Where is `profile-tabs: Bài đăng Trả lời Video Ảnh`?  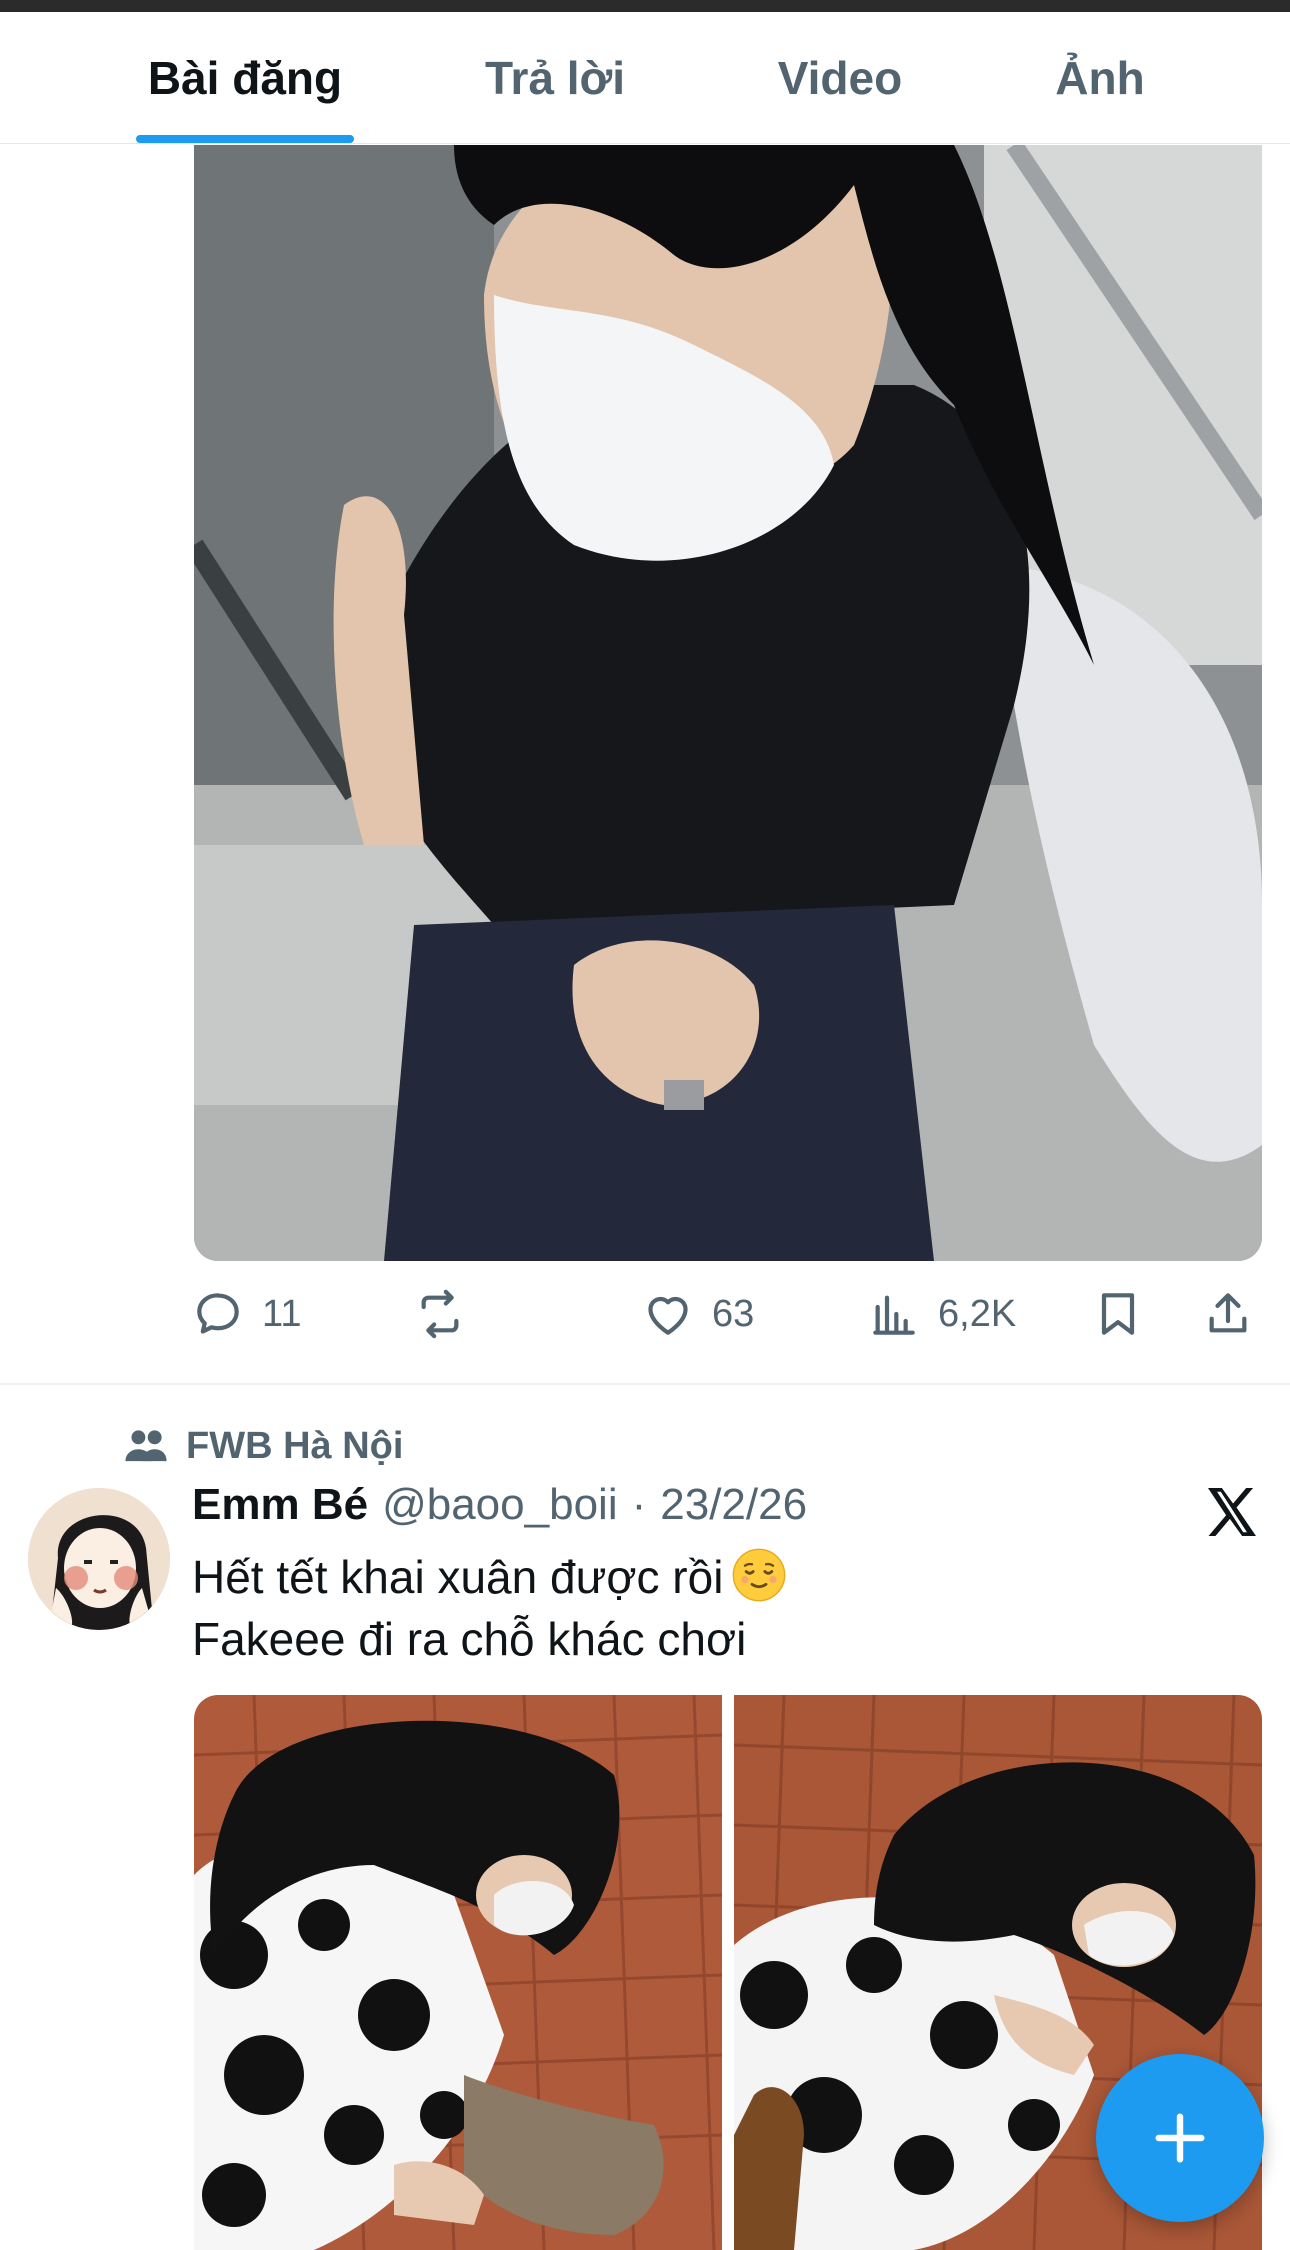
profile-tabs: Bài đăng Trả lời Video Ảnh is located at coordinates (645, 78).